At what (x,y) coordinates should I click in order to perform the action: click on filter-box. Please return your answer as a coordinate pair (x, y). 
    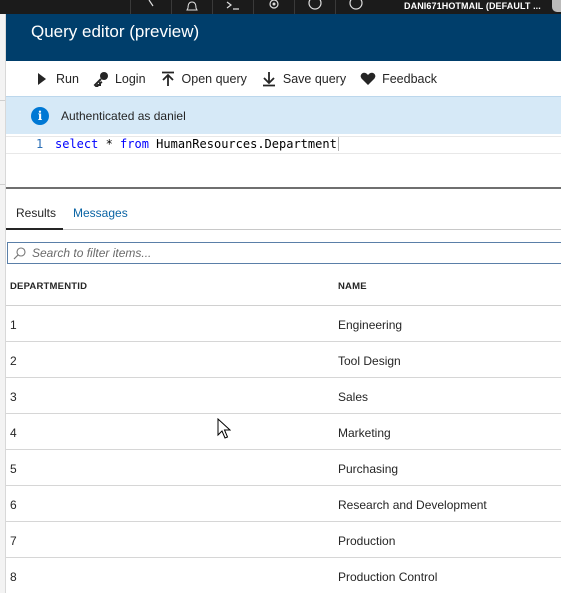
    Looking at the image, I should click on (284, 253).